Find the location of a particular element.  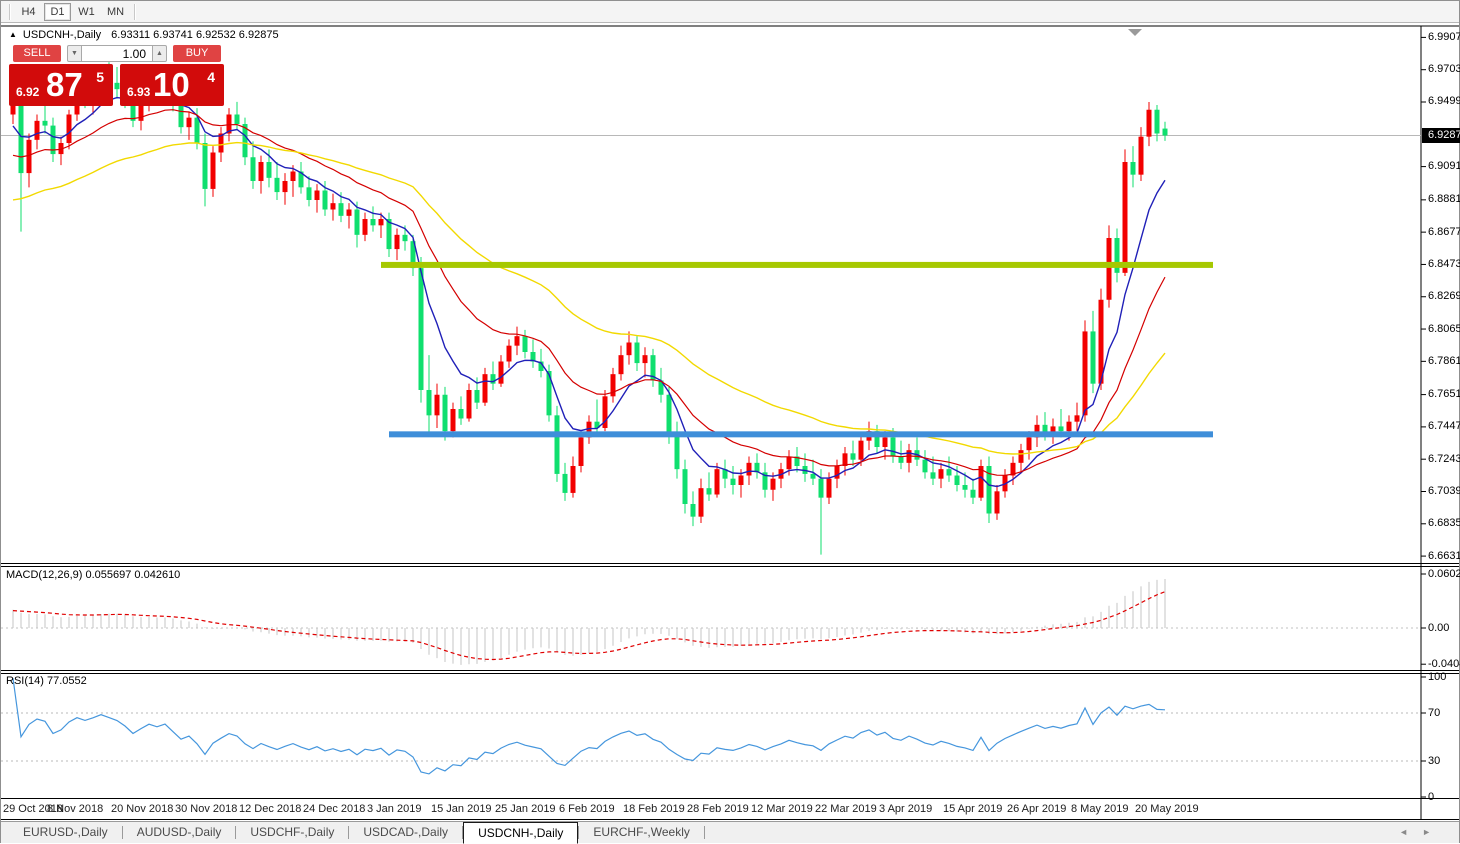

date-axis-label: 15 Apr 2019 is located at coordinates (973, 809).